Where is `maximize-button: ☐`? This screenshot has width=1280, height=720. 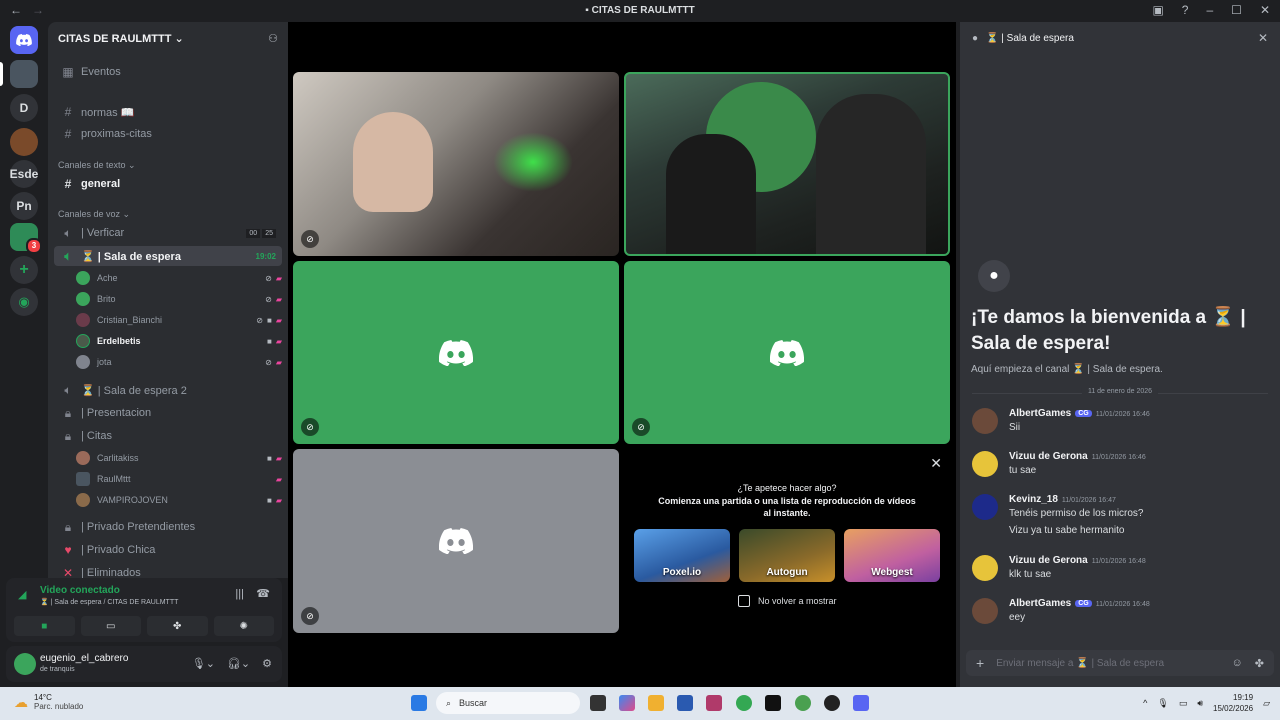 maximize-button: ☐ is located at coordinates (1236, 10).